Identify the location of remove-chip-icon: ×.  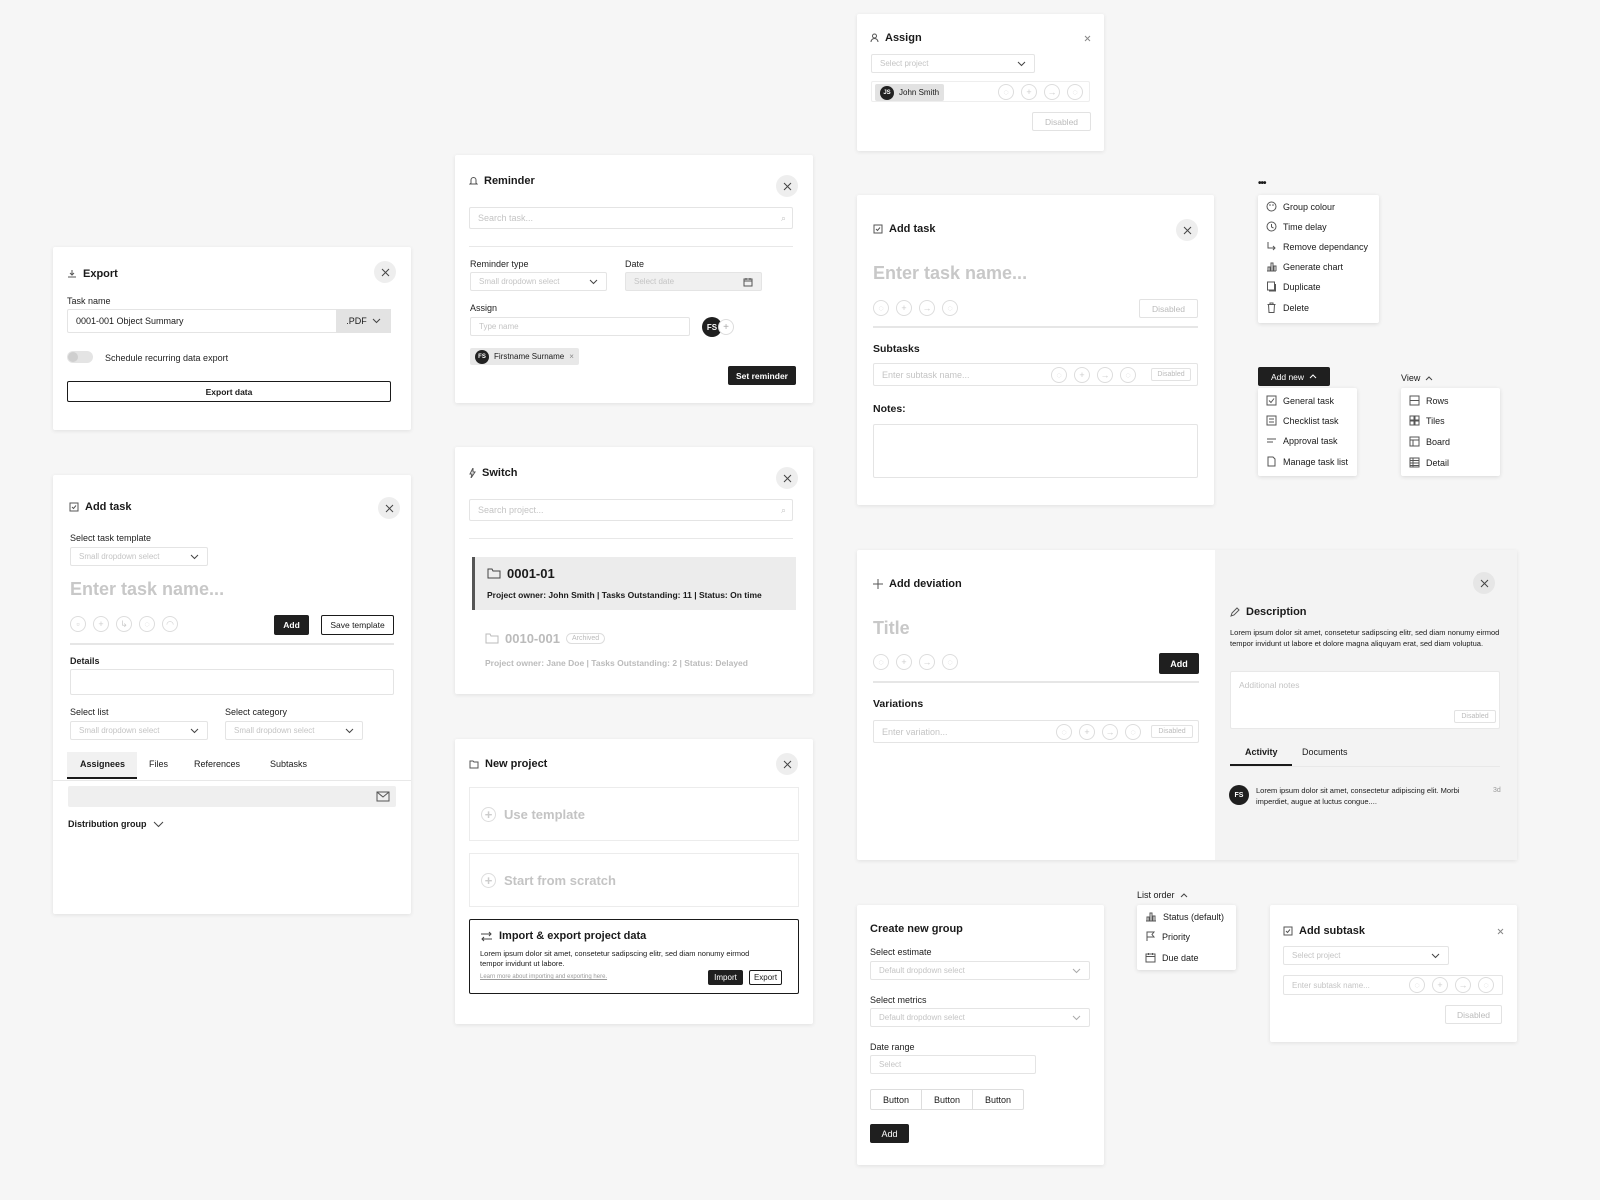
(571, 356).